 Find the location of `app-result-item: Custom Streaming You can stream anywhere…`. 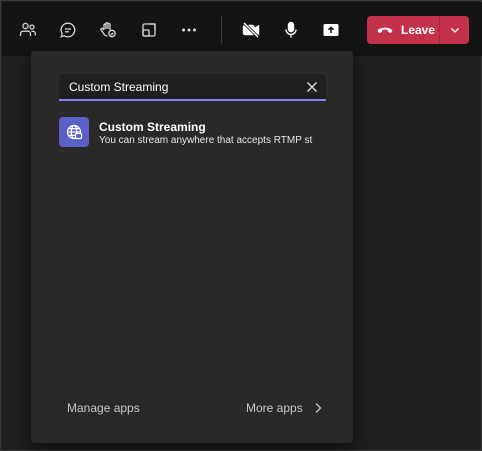

app-result-item: Custom Streaming You can stream anywhere… is located at coordinates (192, 133).